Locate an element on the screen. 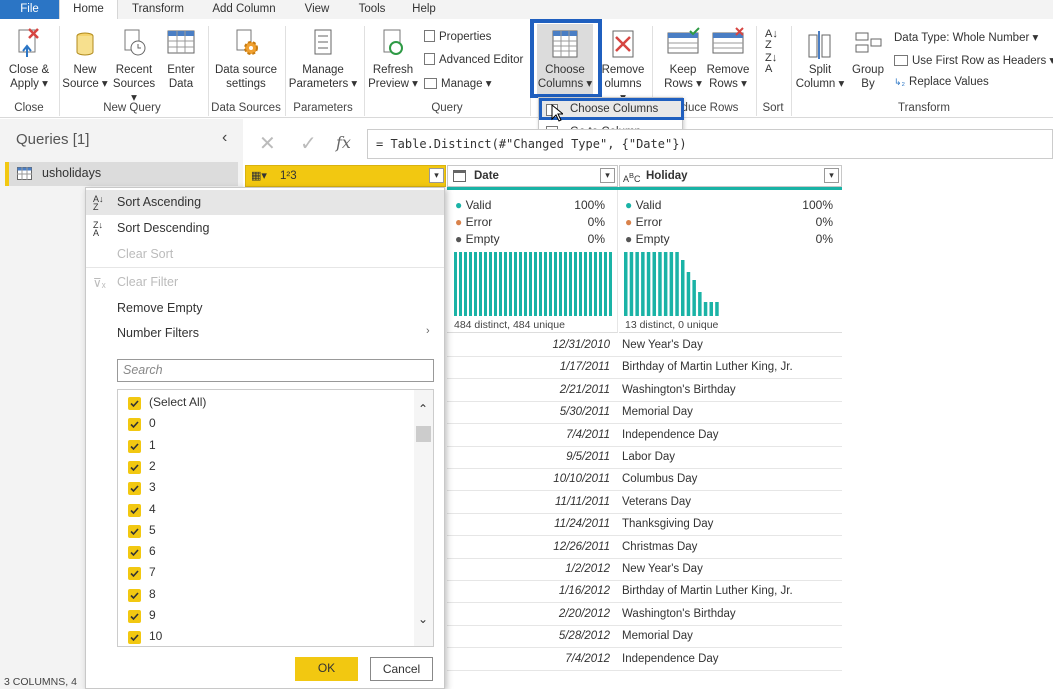 The height and width of the screenshot is (689, 1053). recent-sources-button: Recent Sources ▾ is located at coordinates (134, 66).